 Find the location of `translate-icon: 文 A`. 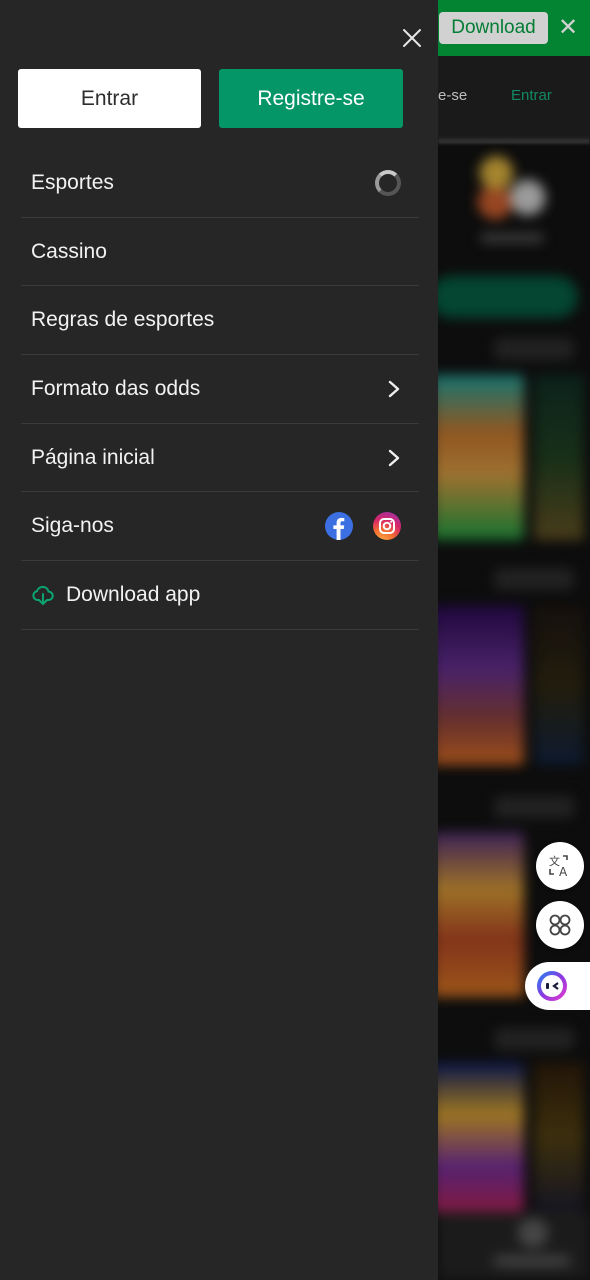

translate-icon: 文 A is located at coordinates (558, 866).